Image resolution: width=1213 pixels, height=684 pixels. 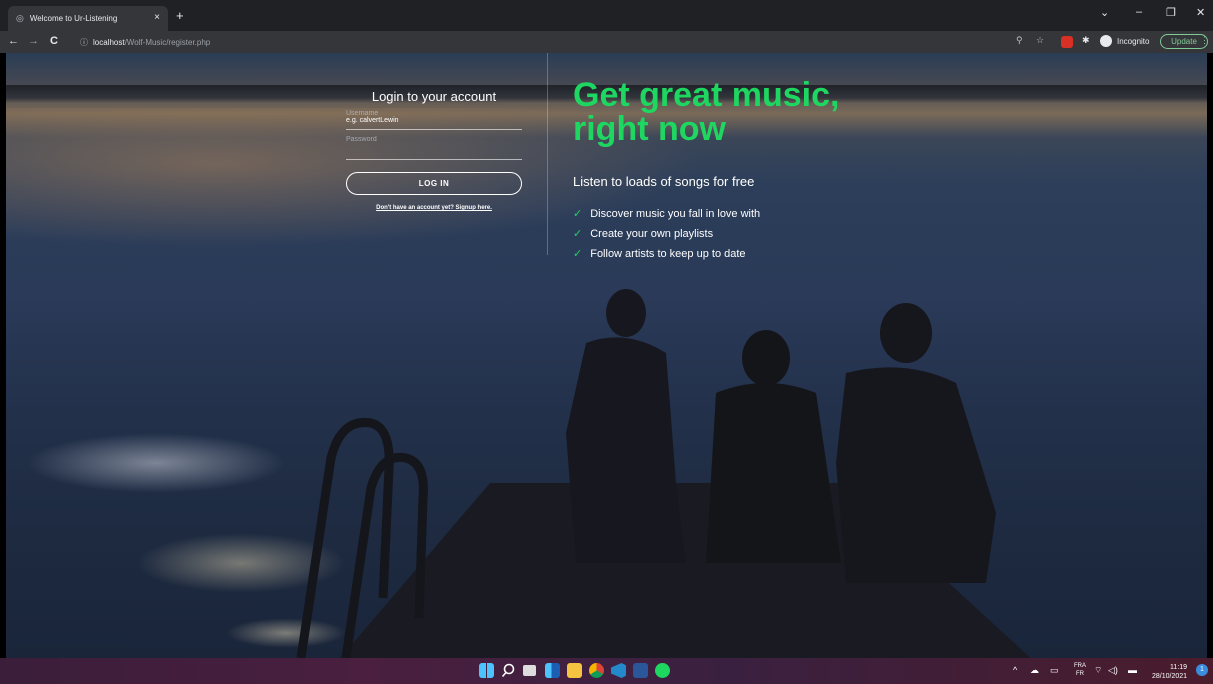 I want to click on reload-button: C, so click(x=54, y=41).